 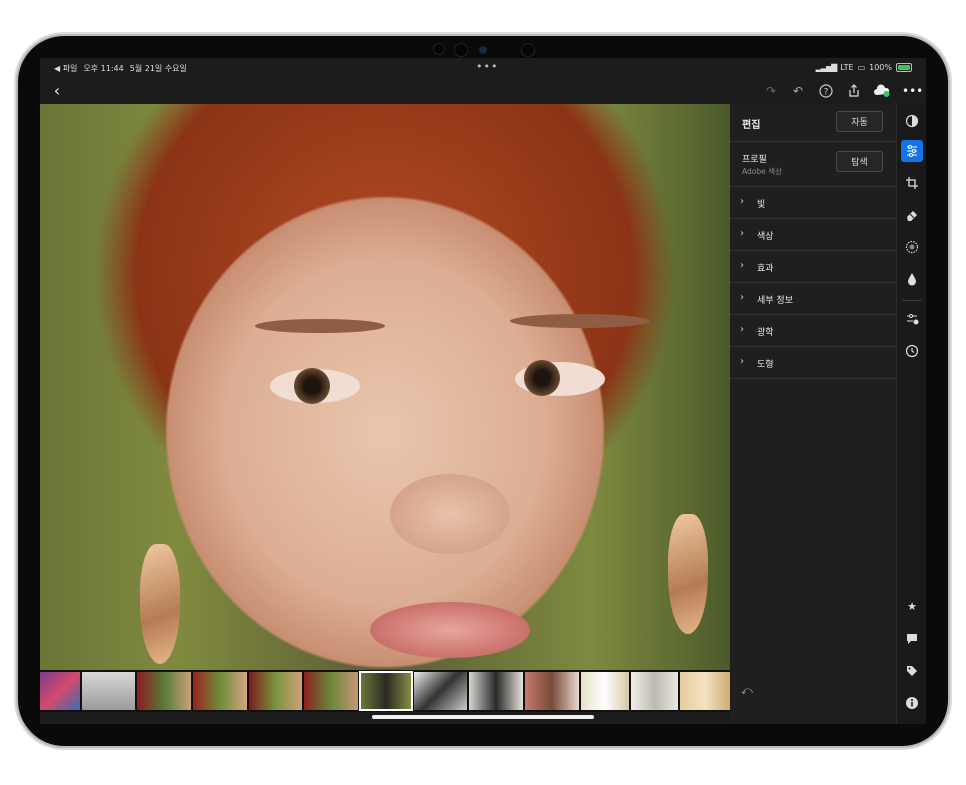 I want to click on battery-icon, so click(x=904, y=67).